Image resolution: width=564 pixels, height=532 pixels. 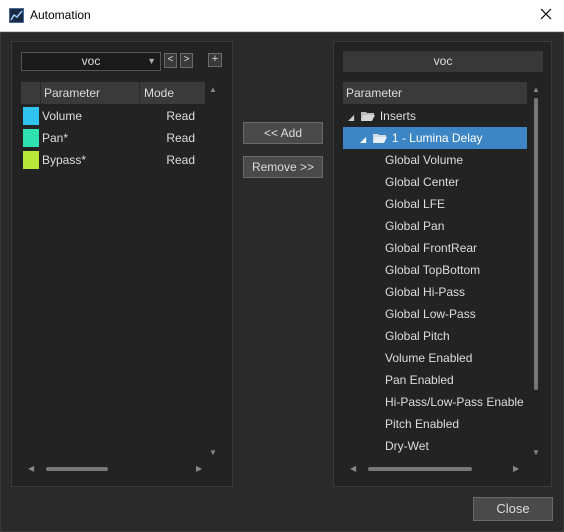 I want to click on tree-parameter-item: Pan Enabled, so click(x=419, y=380).